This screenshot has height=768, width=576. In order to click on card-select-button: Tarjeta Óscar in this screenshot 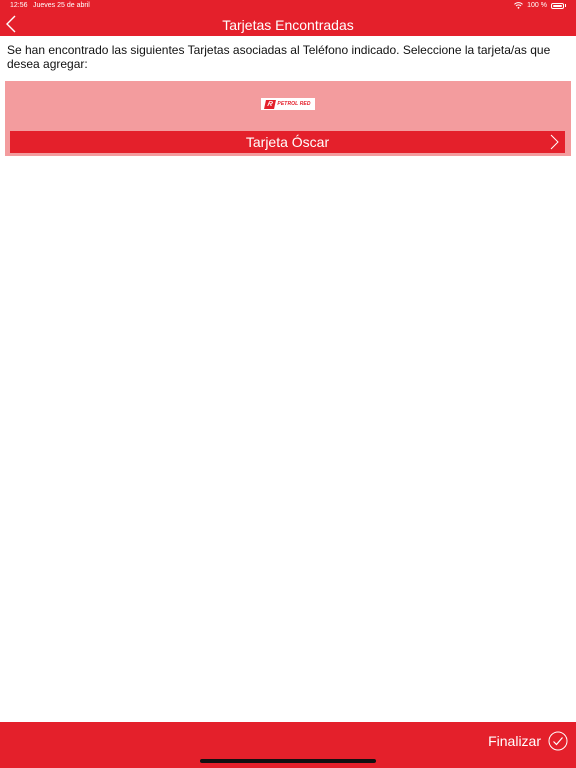, I will do `click(287, 142)`.